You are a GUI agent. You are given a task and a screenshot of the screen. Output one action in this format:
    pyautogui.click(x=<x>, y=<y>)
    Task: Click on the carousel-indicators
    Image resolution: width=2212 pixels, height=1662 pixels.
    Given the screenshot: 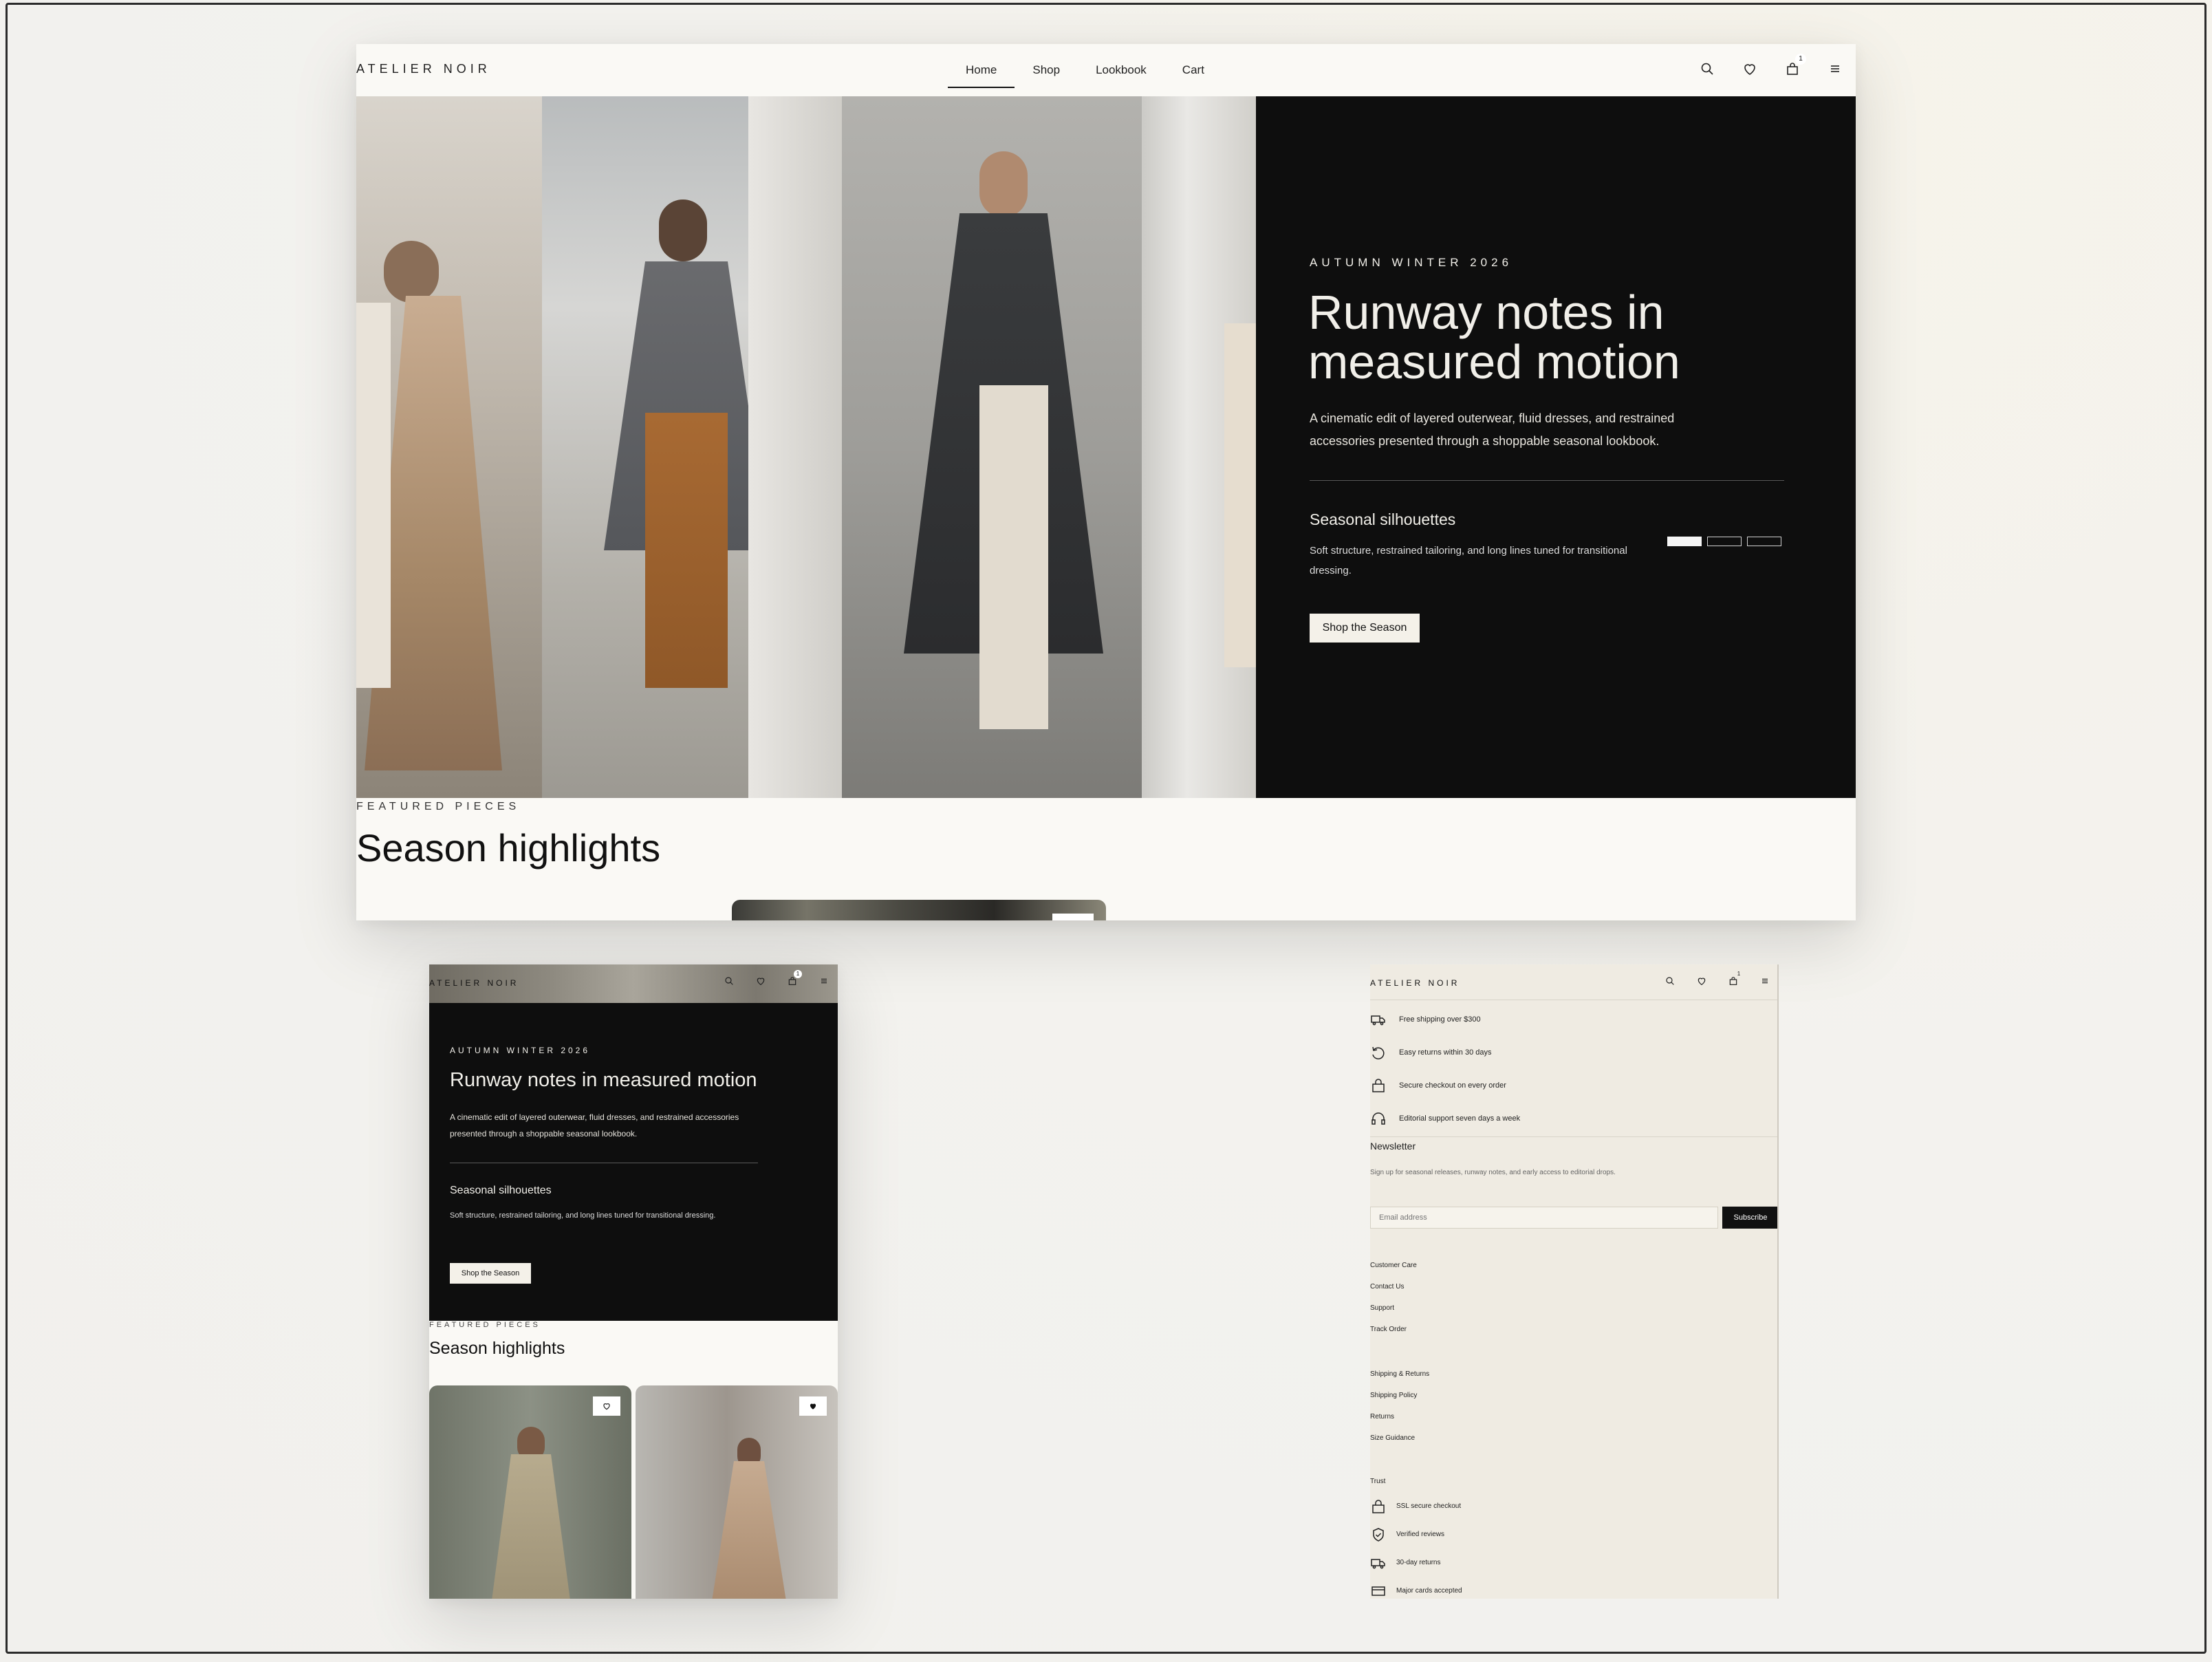 What is the action you would take?
    pyautogui.click(x=1724, y=541)
    